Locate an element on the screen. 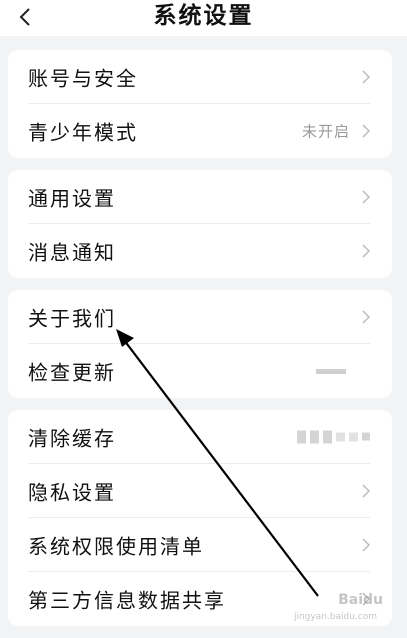 The width and height of the screenshot is (407, 638). settings-item-permissions-list: 系统权限使用清单 is located at coordinates (199, 545).